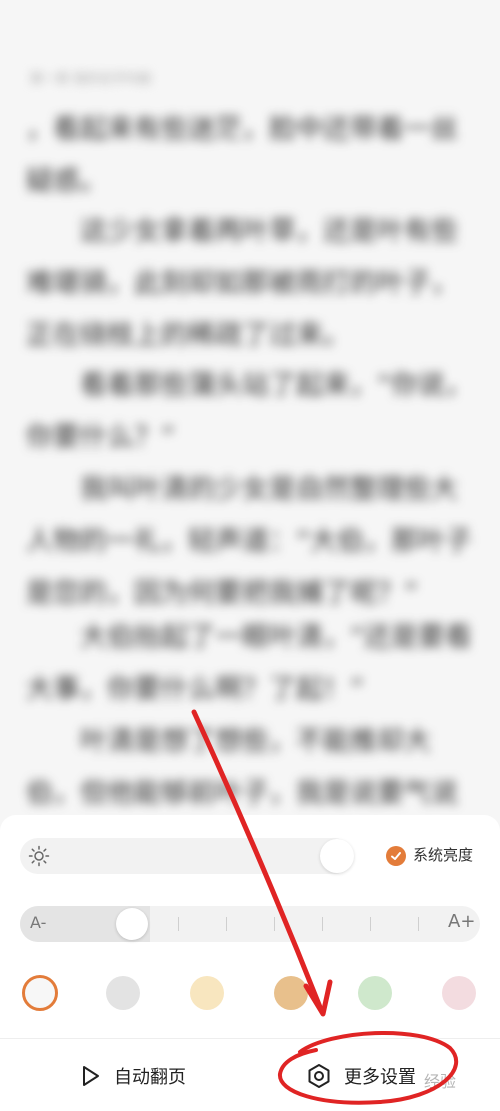  What do you see at coordinates (91, 79) in the screenshot?
I see `chapter-title: 第一章 我的名字叫做` at bounding box center [91, 79].